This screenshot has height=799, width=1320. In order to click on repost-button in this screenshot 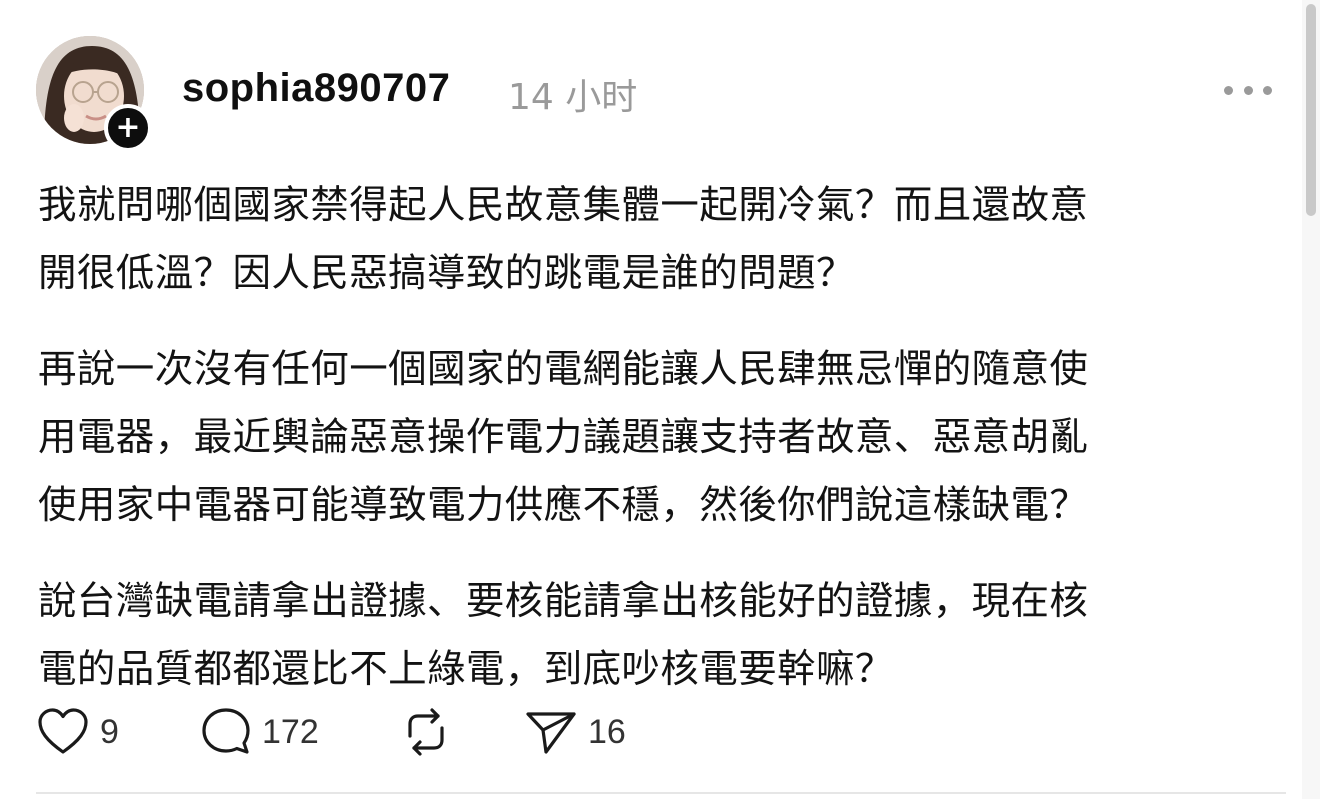, I will do `click(431, 732)`.